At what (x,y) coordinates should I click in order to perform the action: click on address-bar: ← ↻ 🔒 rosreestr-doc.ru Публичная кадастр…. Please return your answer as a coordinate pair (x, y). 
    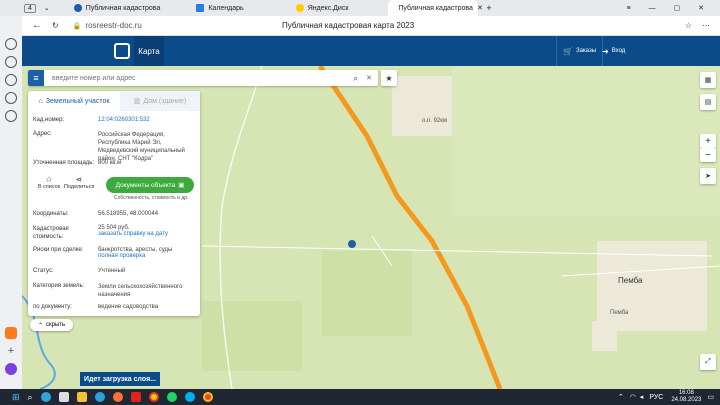
    Looking at the image, I should click on (371, 26).